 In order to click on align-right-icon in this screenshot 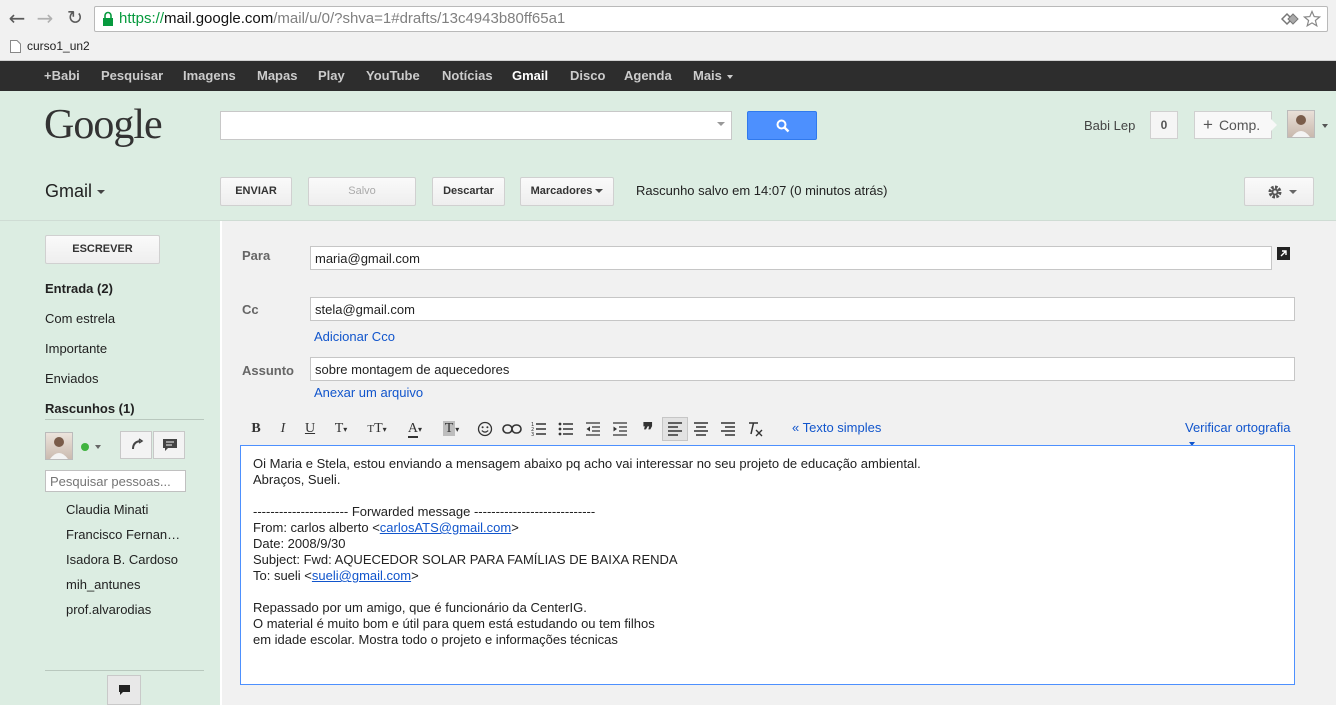, I will do `click(728, 429)`.